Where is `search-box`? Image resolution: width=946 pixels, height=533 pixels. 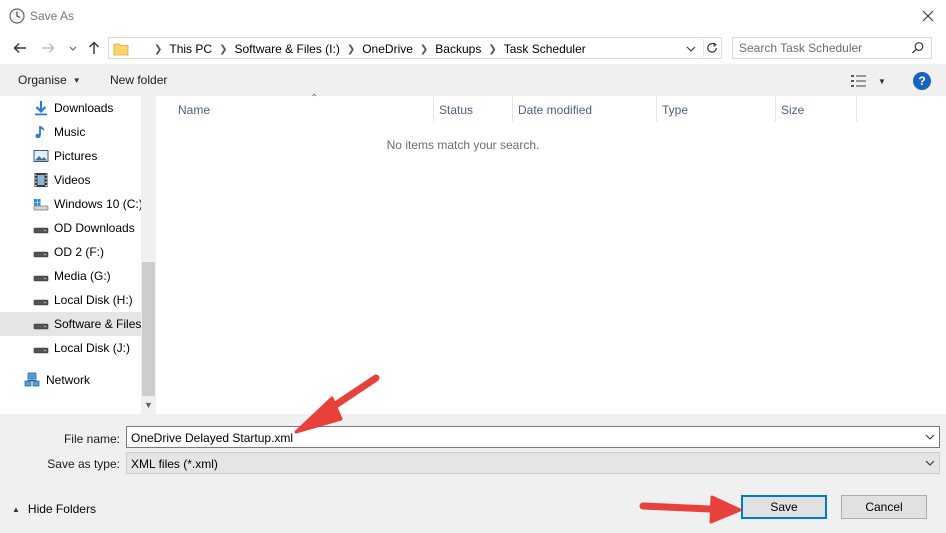 search-box is located at coordinates (832, 48).